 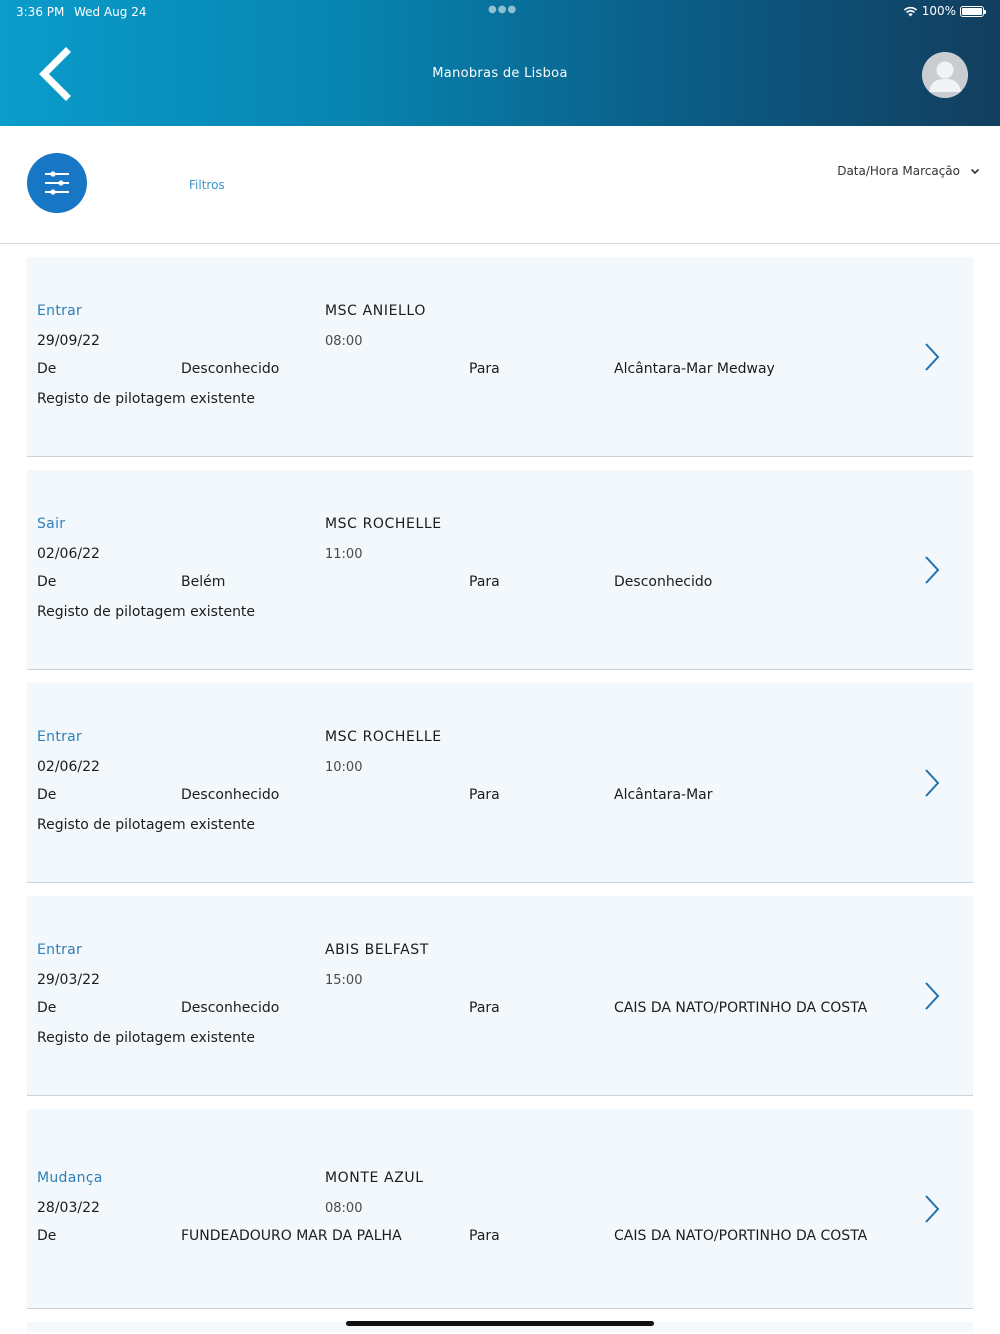 I want to click on manoeuvre-time: 11:00, so click(x=344, y=554).